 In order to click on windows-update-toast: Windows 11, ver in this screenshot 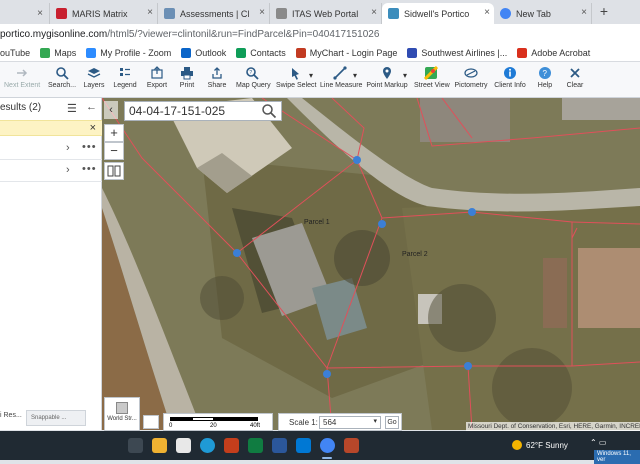, I will do `click(617, 457)`.